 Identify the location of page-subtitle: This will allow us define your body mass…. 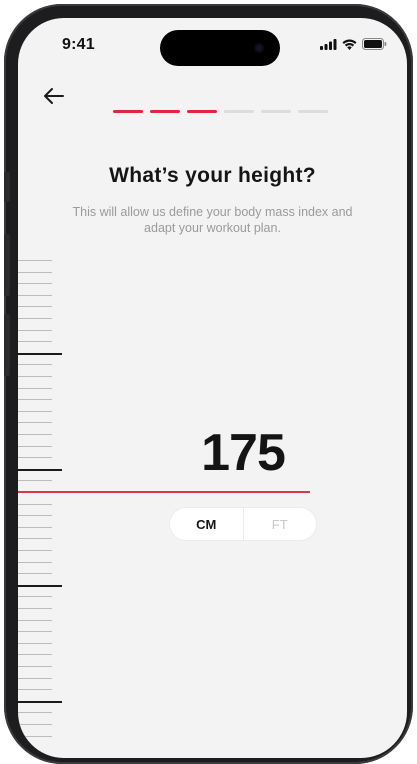
(212, 220).